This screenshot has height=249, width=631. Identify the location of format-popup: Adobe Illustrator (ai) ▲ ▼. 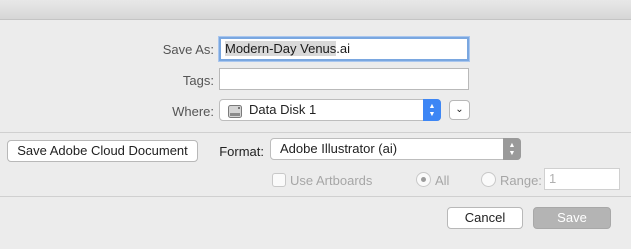
(395, 149).